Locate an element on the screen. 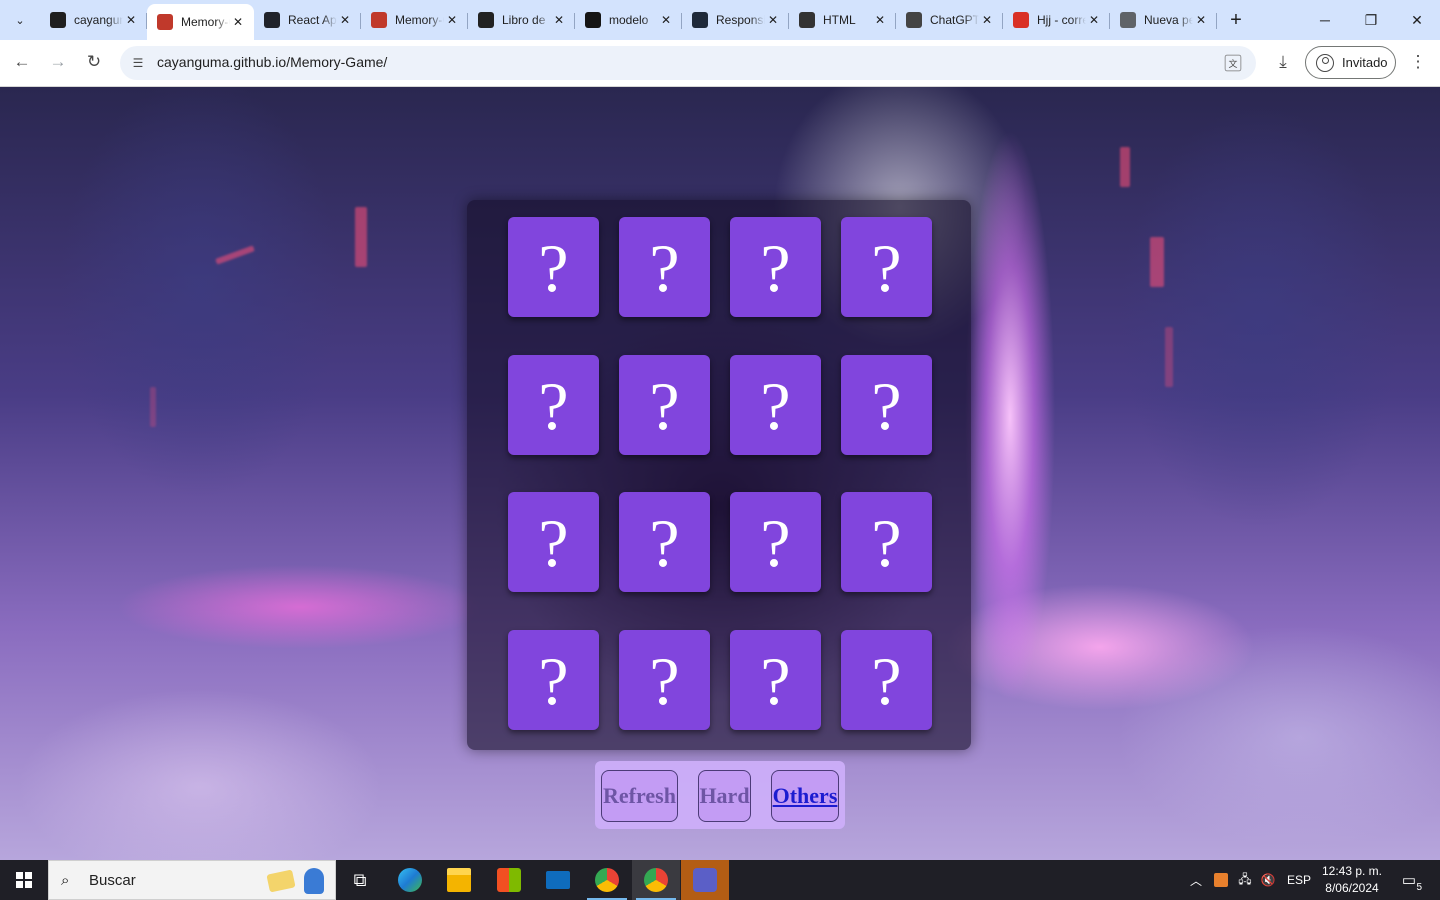 The image size is (1440, 900). search-highlight-illustration is located at coordinates (296, 881).